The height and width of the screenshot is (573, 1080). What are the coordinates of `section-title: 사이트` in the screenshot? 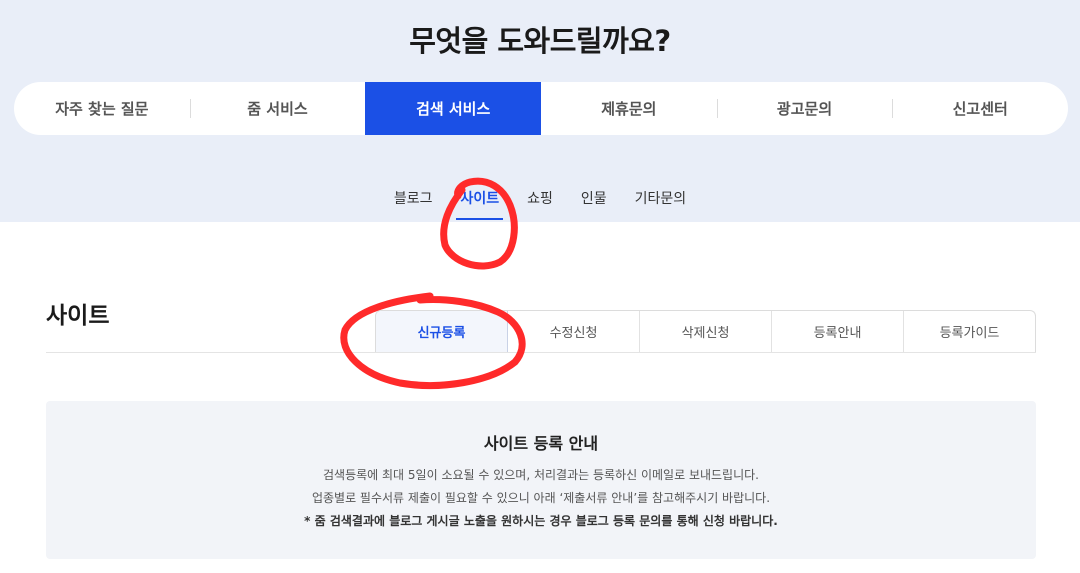 It's located at (78, 316).